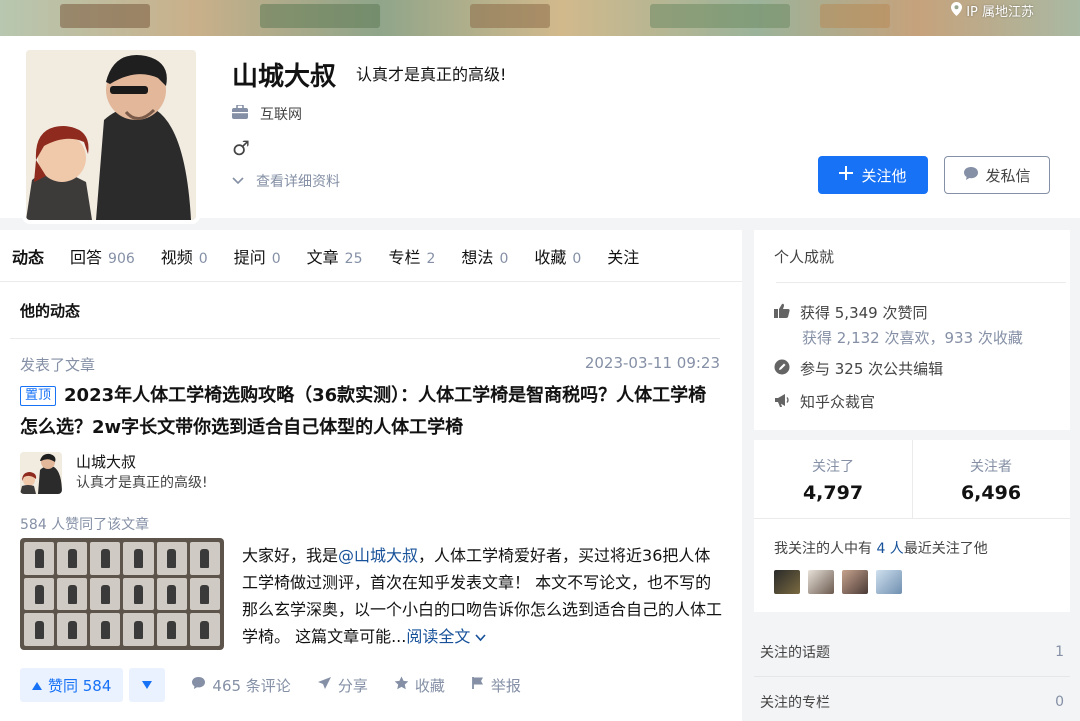 The height and width of the screenshot is (721, 1080). I want to click on tab-label: 动态, so click(28, 257).